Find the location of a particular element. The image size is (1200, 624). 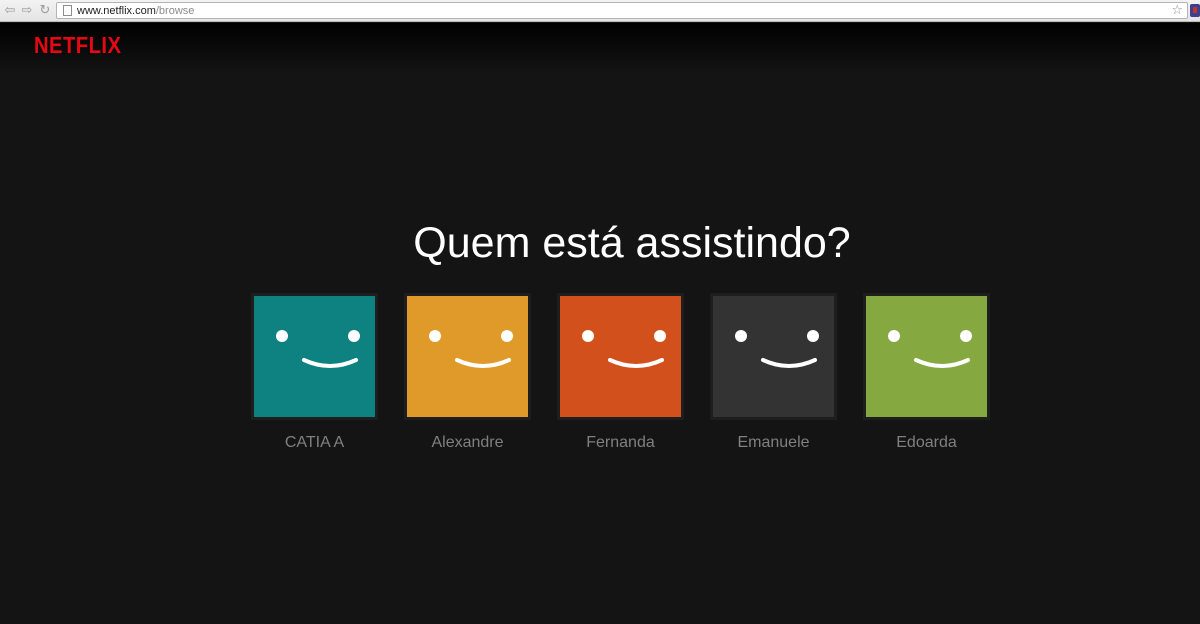

star-icon: ☆ is located at coordinates (1177, 10).